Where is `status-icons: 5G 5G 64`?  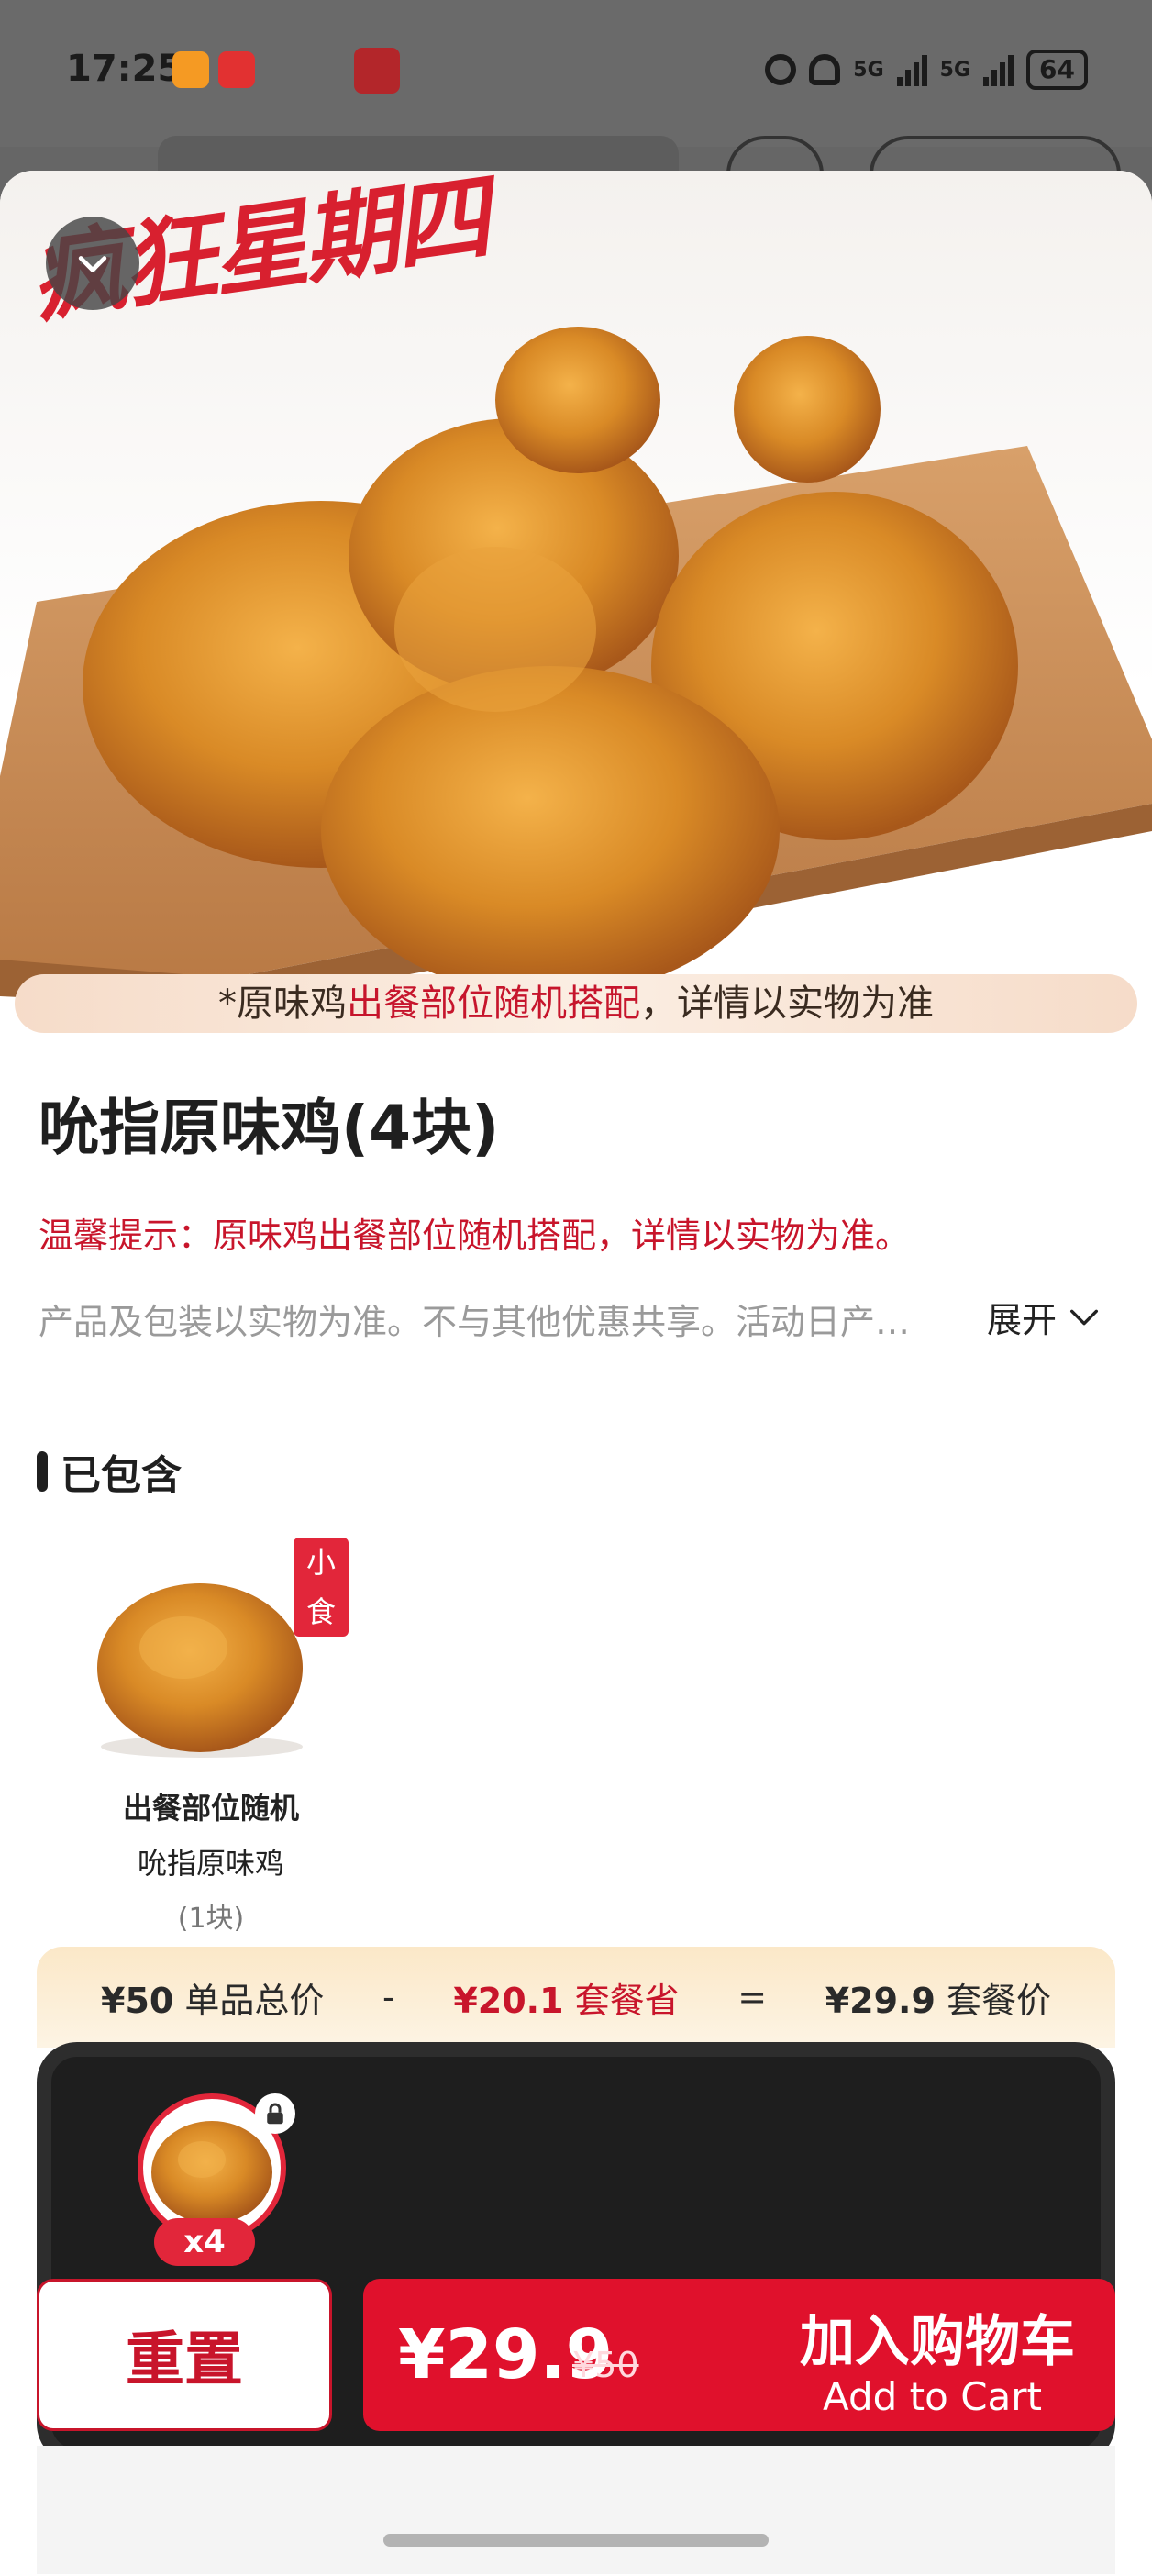
status-icons: 5G 5G 64 is located at coordinates (926, 70).